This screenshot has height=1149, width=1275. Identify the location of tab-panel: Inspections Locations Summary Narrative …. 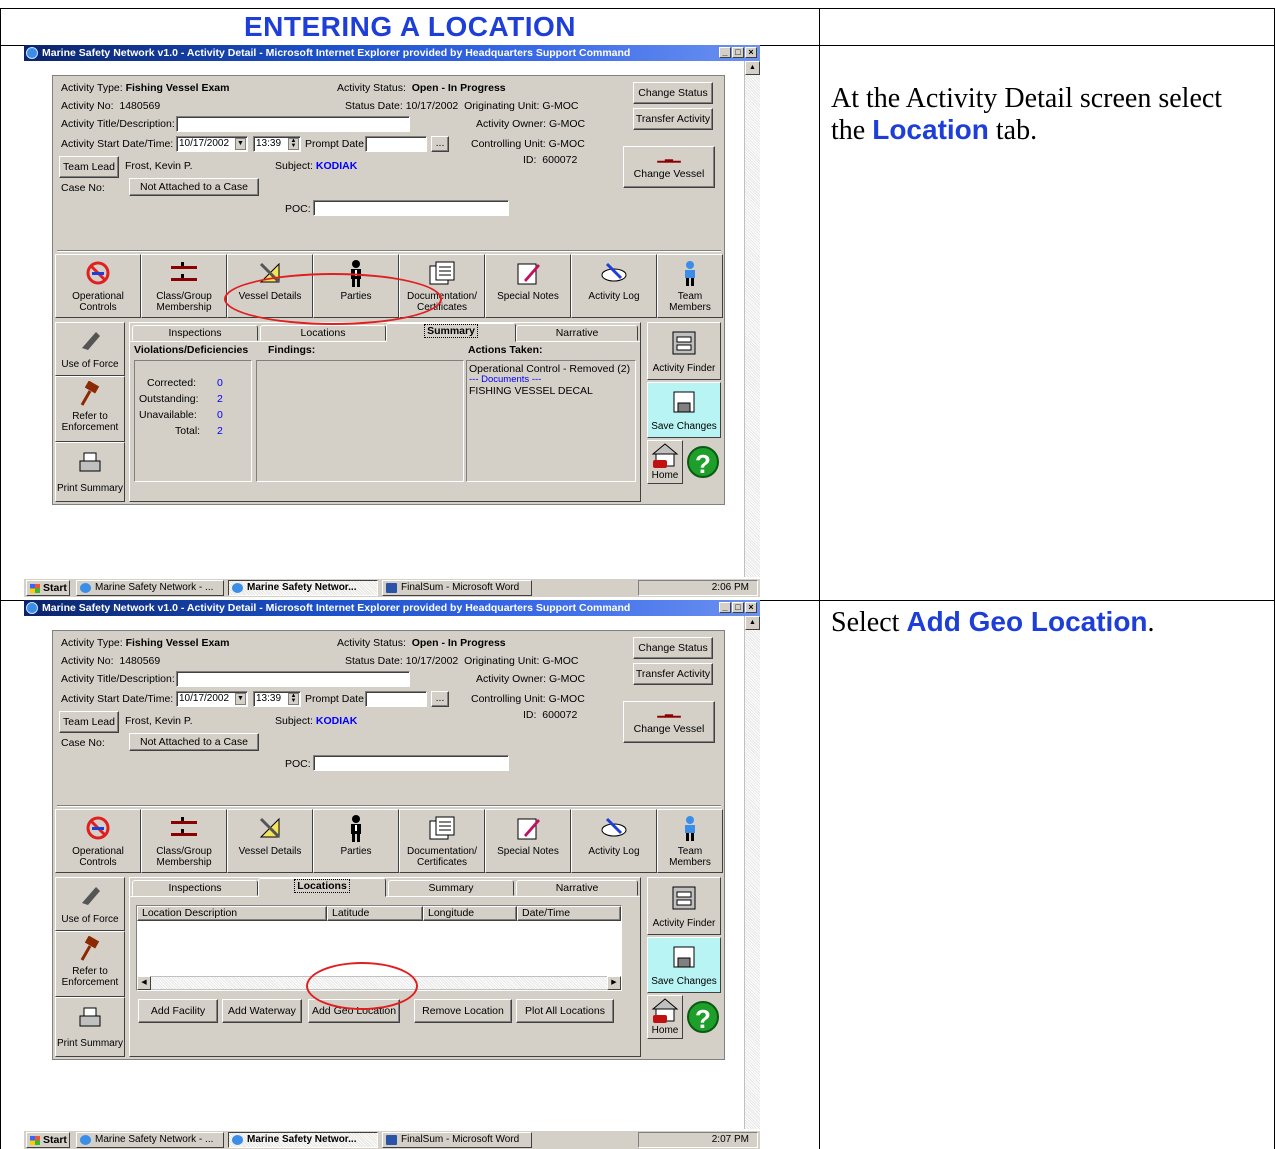
(385, 412).